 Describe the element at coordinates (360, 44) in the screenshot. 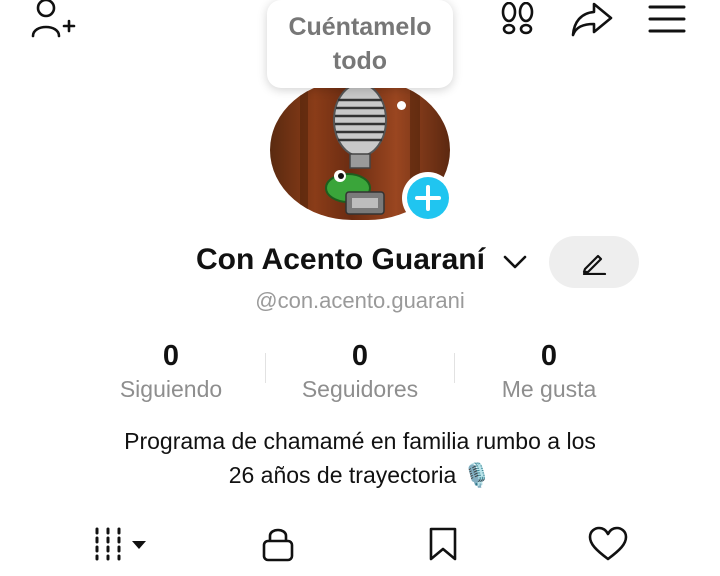

I see `tooltip-bubble: Cuéntamelo todo` at that location.